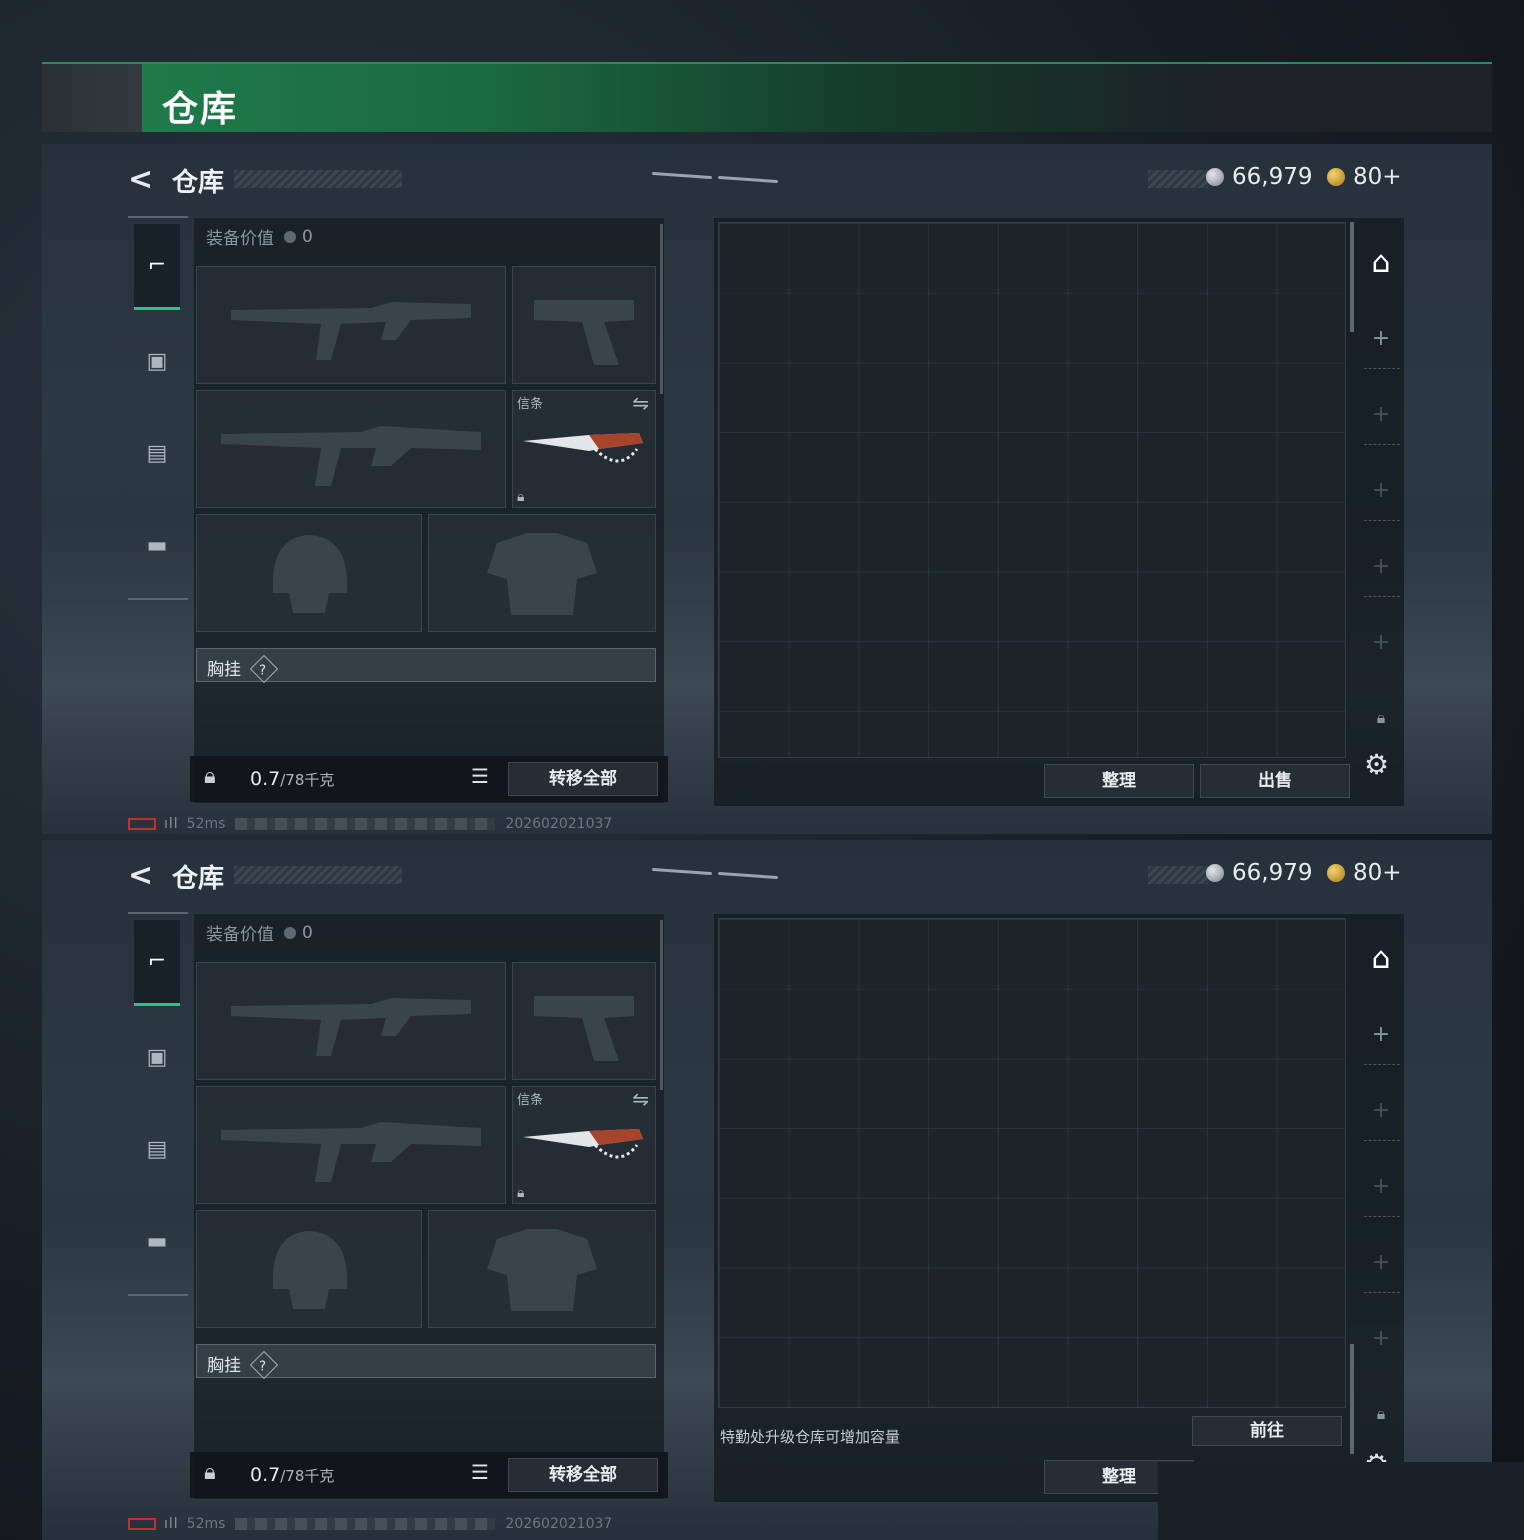 The height and width of the screenshot is (1540, 1524). What do you see at coordinates (817, 98) in the screenshot?
I see `title-bar-gradient` at bounding box center [817, 98].